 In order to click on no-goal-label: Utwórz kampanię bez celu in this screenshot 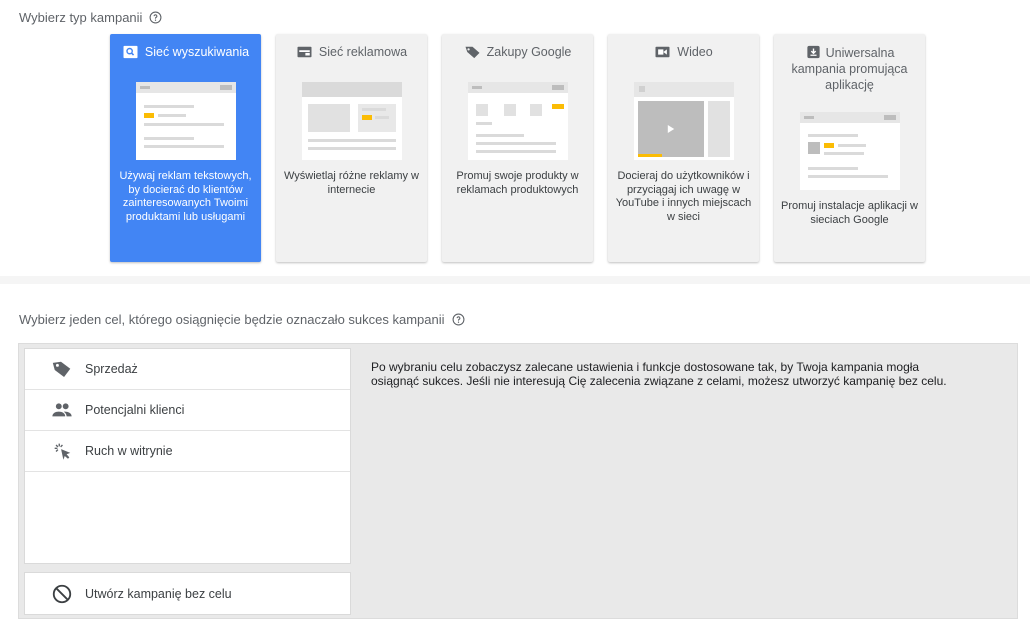, I will do `click(158, 593)`.